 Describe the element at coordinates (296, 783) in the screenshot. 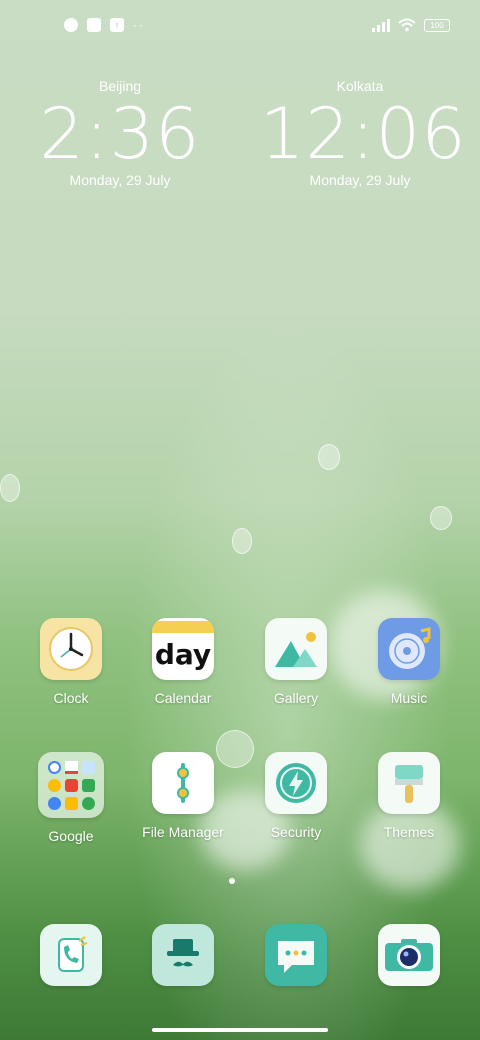

I see `security-icon` at that location.